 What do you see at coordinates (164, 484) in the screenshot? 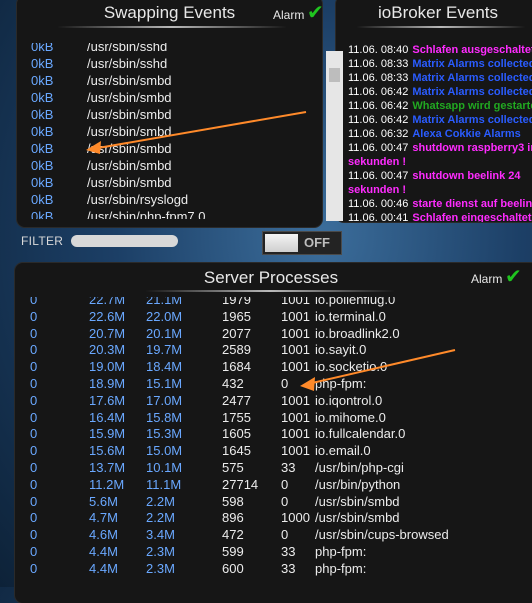
I see `table-cell: 11.1M` at bounding box center [164, 484].